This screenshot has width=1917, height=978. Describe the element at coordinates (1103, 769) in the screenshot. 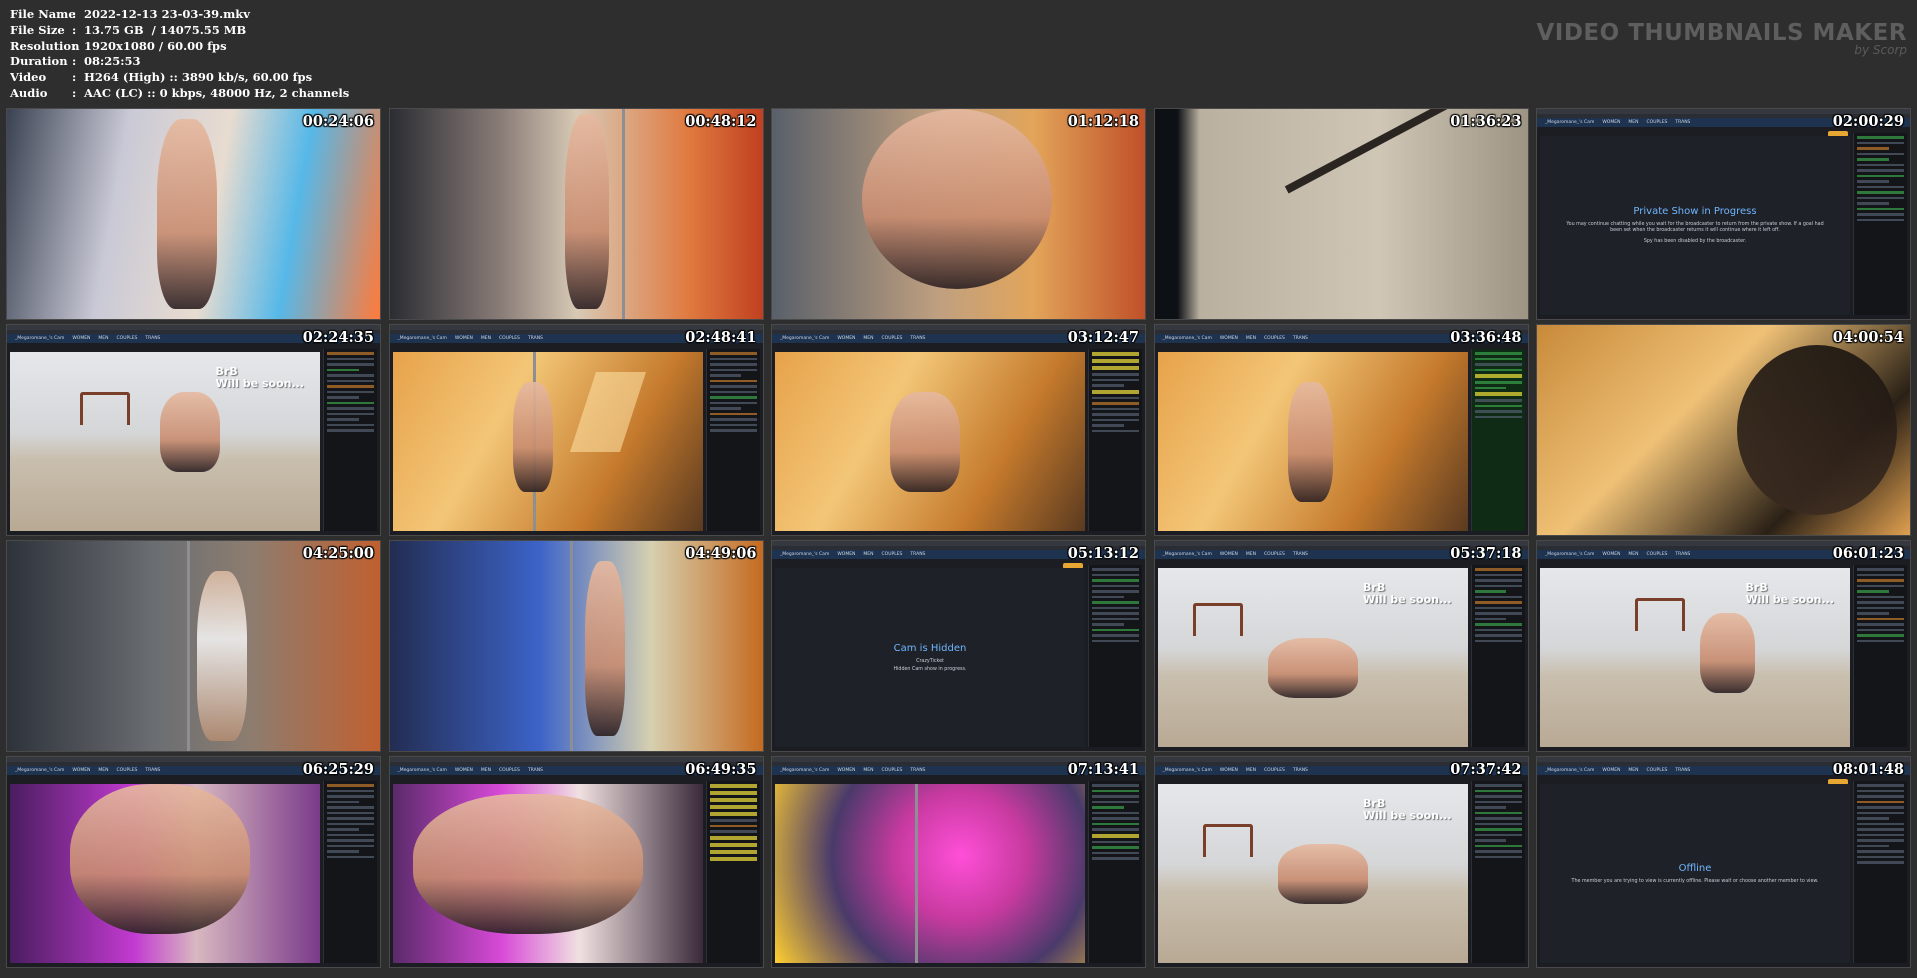

I see `timestamp: 07:13:41` at that location.